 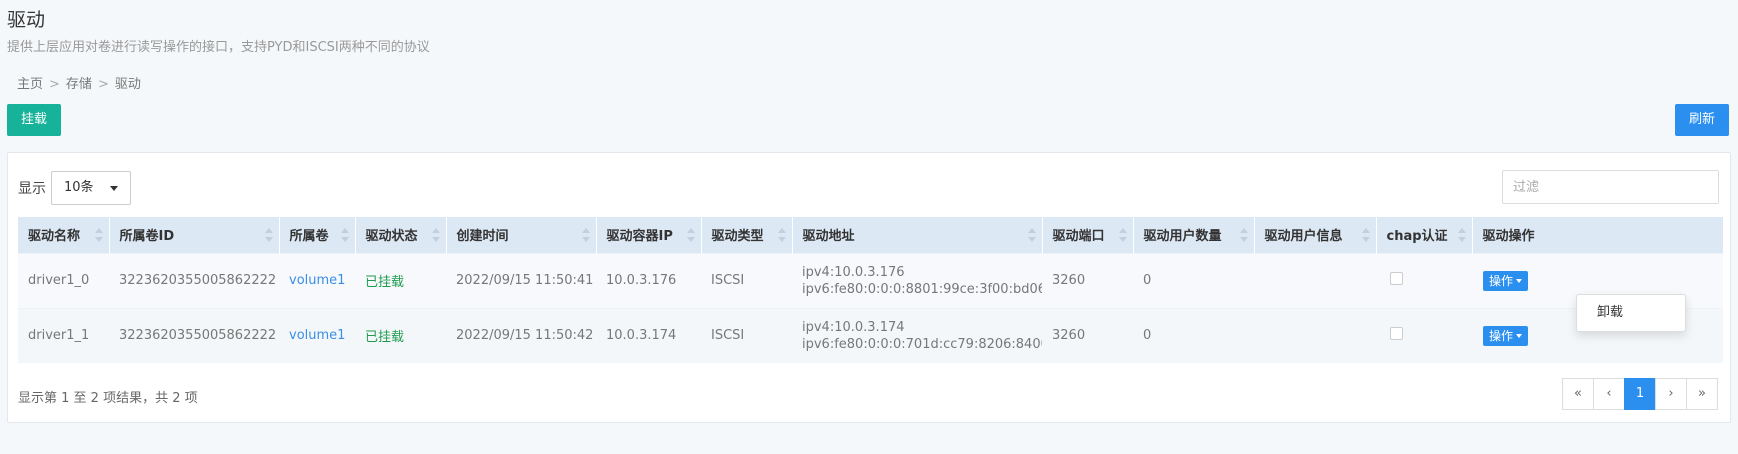 What do you see at coordinates (34, 120) in the screenshot?
I see `mount-button: 挂载` at bounding box center [34, 120].